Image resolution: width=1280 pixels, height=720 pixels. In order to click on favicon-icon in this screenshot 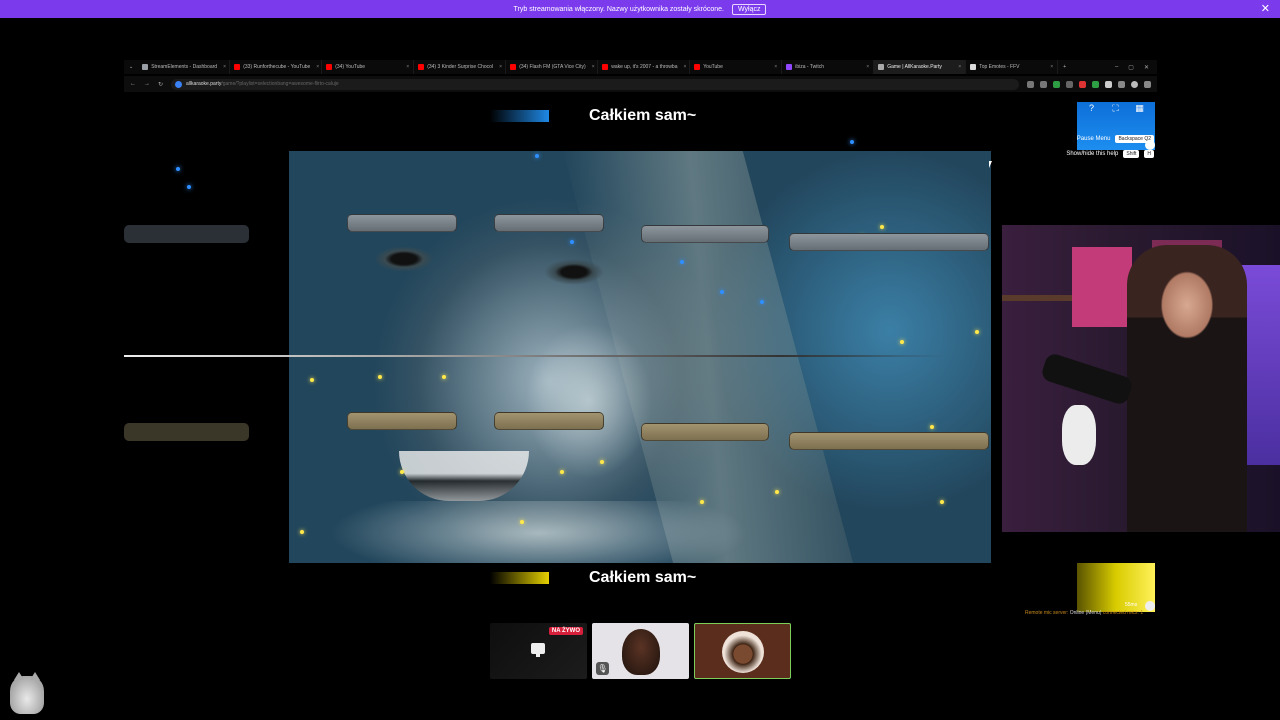, I will do `click(145, 67)`.